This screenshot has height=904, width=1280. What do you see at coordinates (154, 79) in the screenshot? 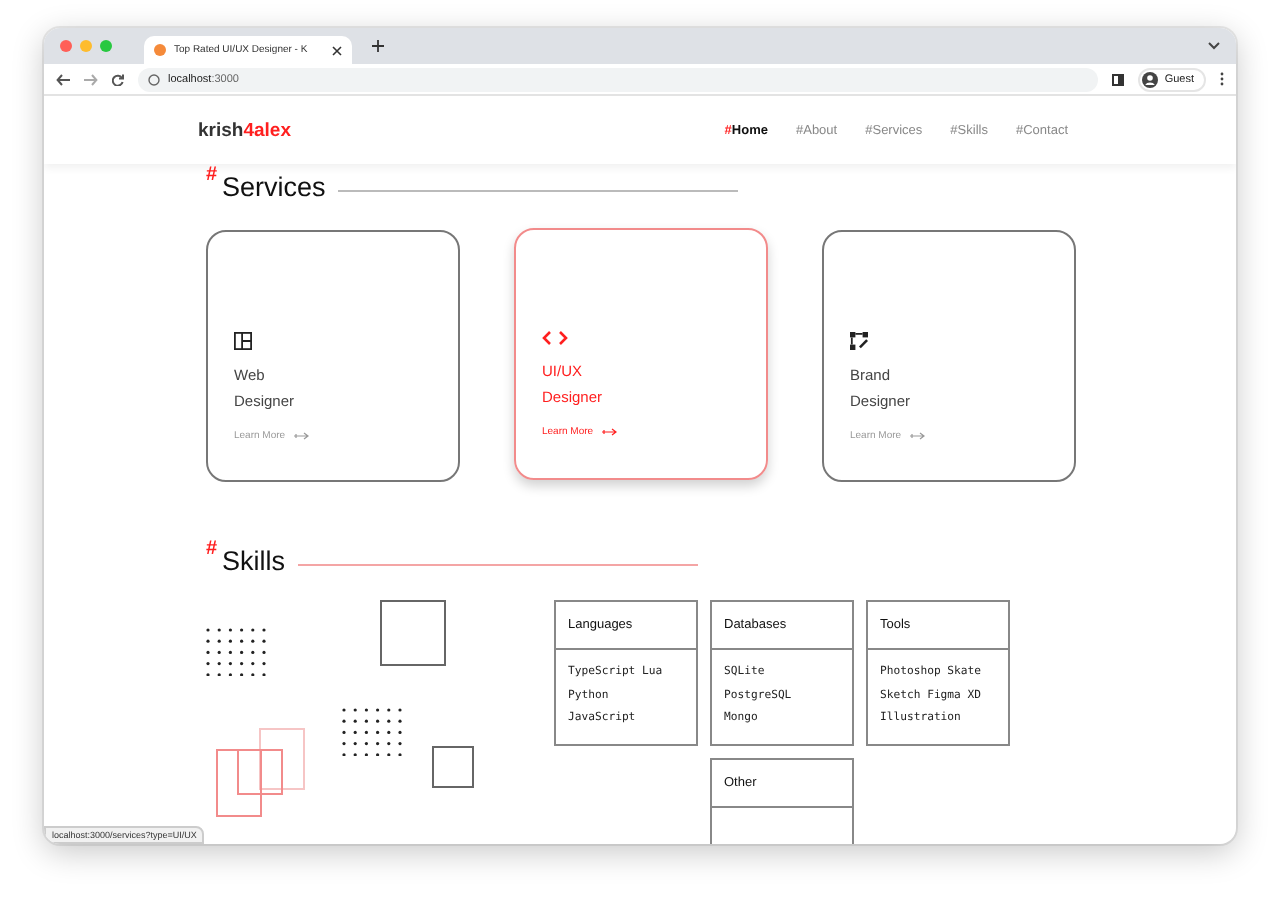
I see `info-icon` at bounding box center [154, 79].